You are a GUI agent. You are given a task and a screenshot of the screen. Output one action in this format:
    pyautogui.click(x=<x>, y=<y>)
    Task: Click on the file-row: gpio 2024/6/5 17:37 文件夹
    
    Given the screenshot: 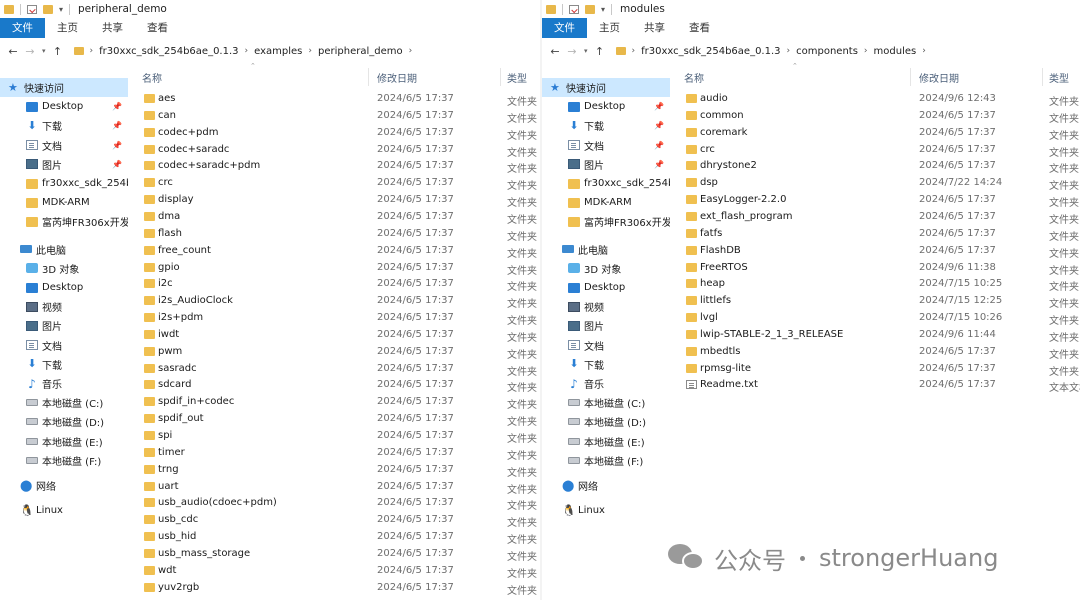 What is the action you would take?
    pyautogui.click(x=338, y=268)
    